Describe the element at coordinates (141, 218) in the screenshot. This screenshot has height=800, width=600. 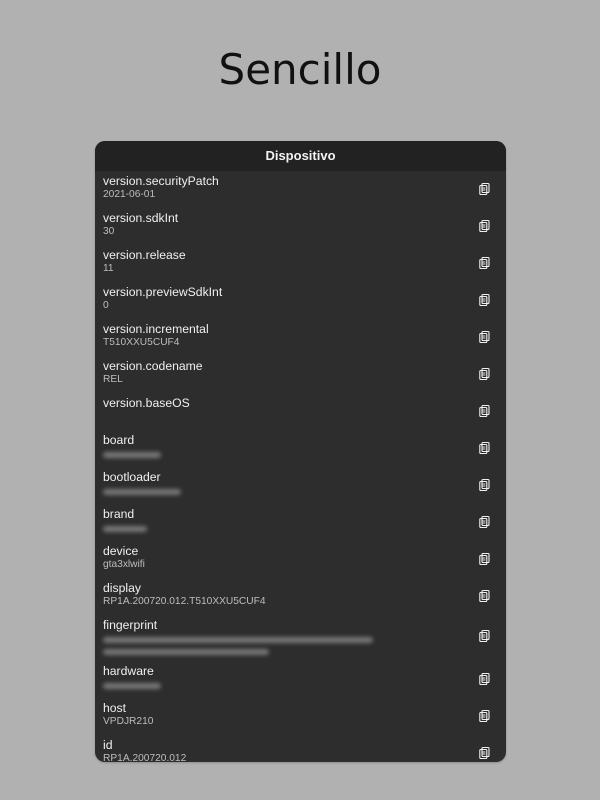
I see `list-item-label: version.sdkInt` at that location.